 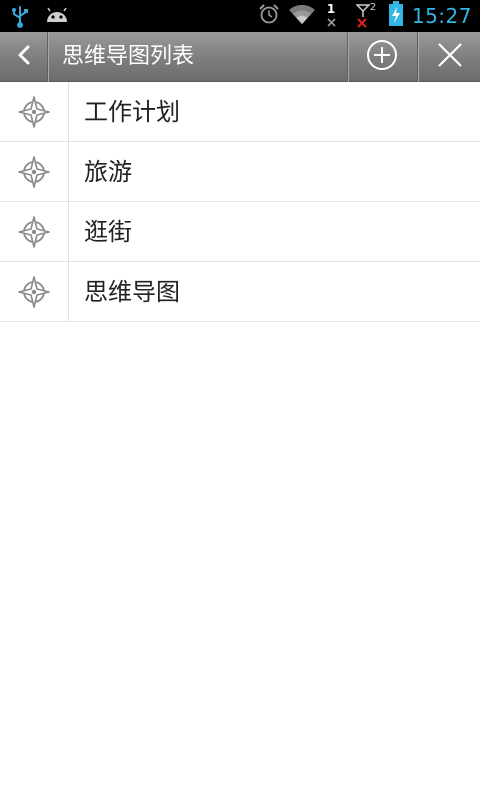 I want to click on usb-icon, so click(x=20, y=18).